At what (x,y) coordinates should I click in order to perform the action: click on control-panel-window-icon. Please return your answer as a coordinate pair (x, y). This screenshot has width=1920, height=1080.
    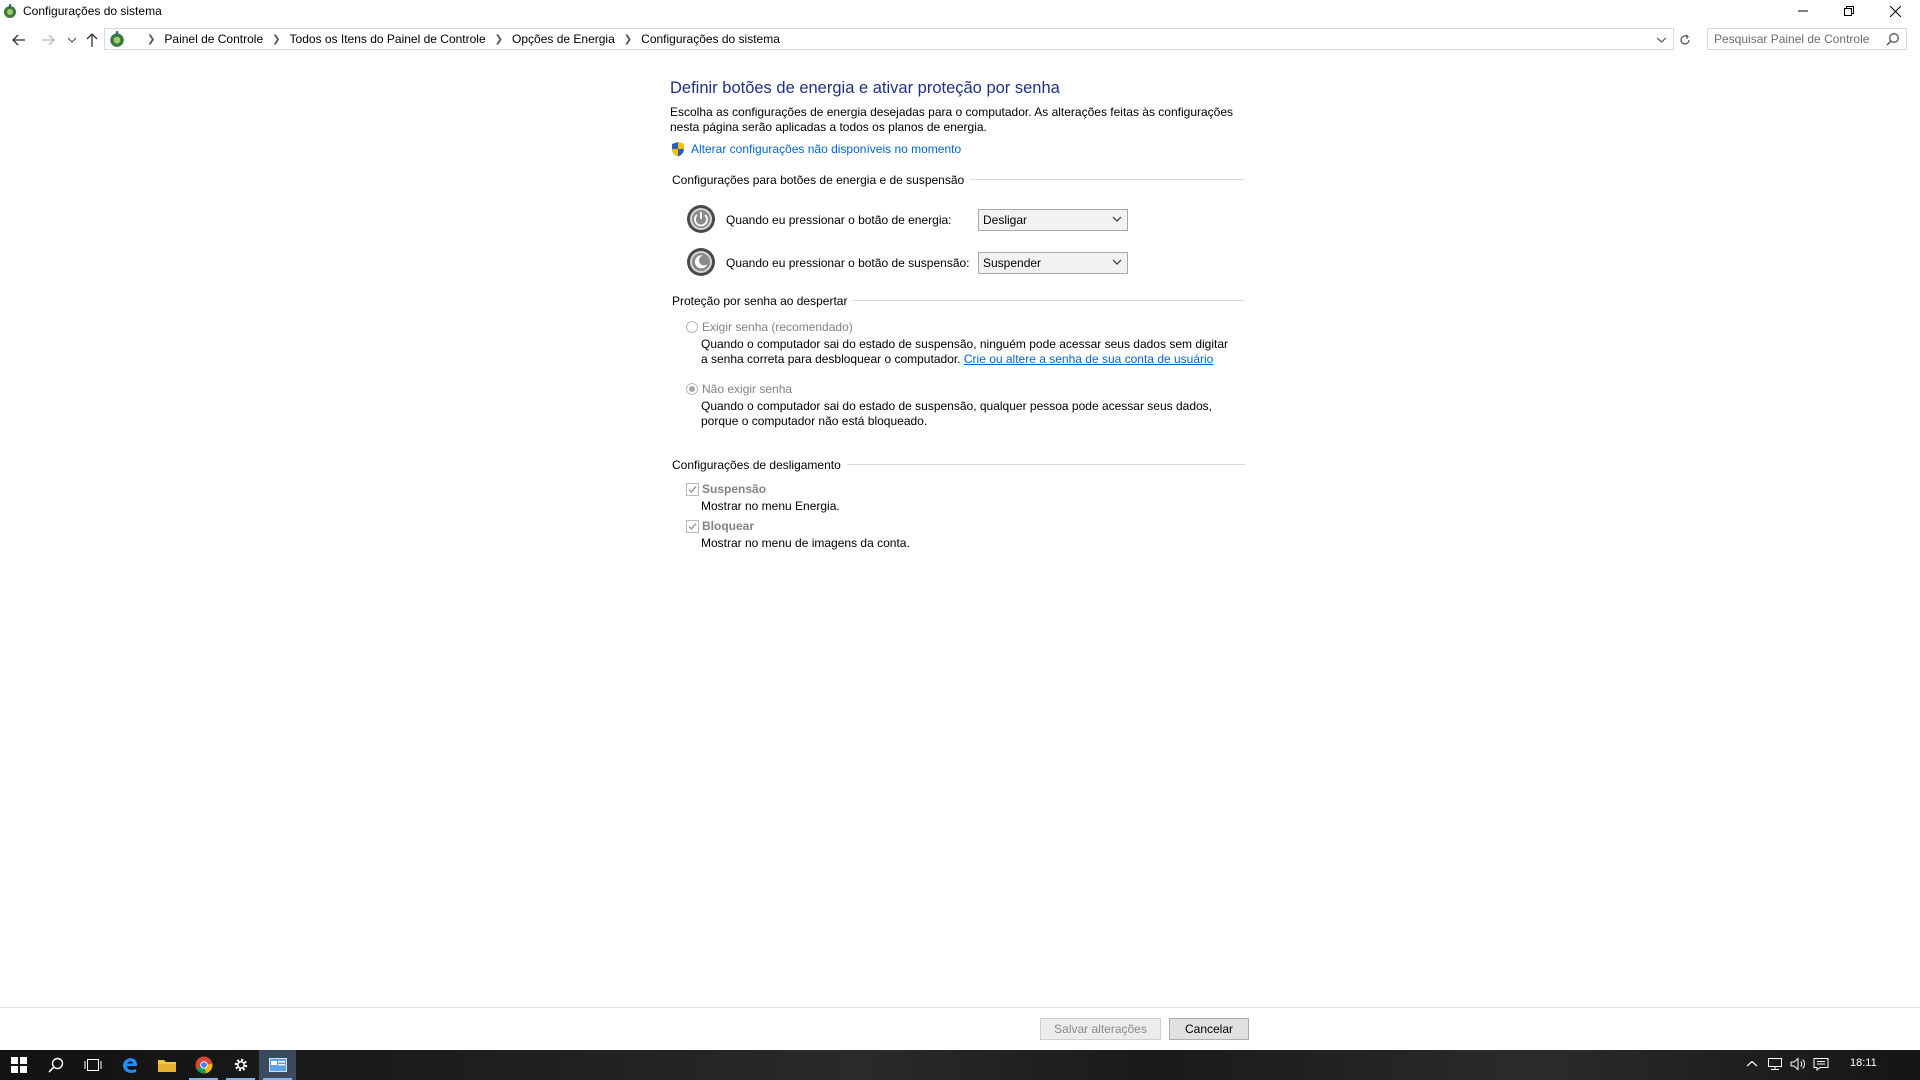
    Looking at the image, I should click on (277, 1065).